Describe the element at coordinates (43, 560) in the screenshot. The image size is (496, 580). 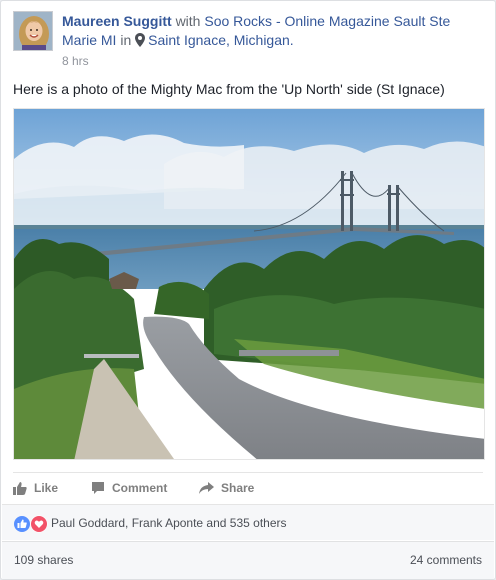
I see `shares-count: 109 shares` at that location.